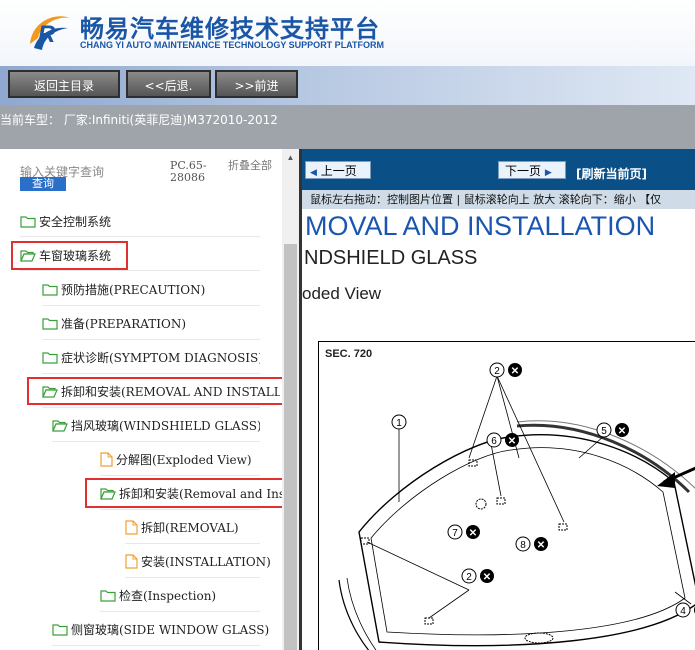 This screenshot has width=695, height=650. What do you see at coordinates (168, 595) in the screenshot?
I see `tree-item-label: 检查(Inspection)` at bounding box center [168, 595].